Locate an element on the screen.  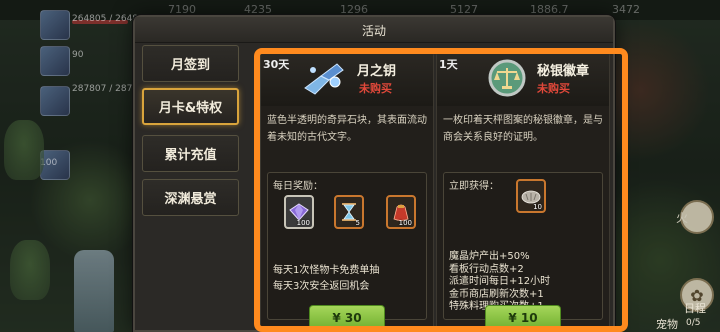
tab-monthly-card-privilege: 月卡&特权 is located at coordinates (190, 106).